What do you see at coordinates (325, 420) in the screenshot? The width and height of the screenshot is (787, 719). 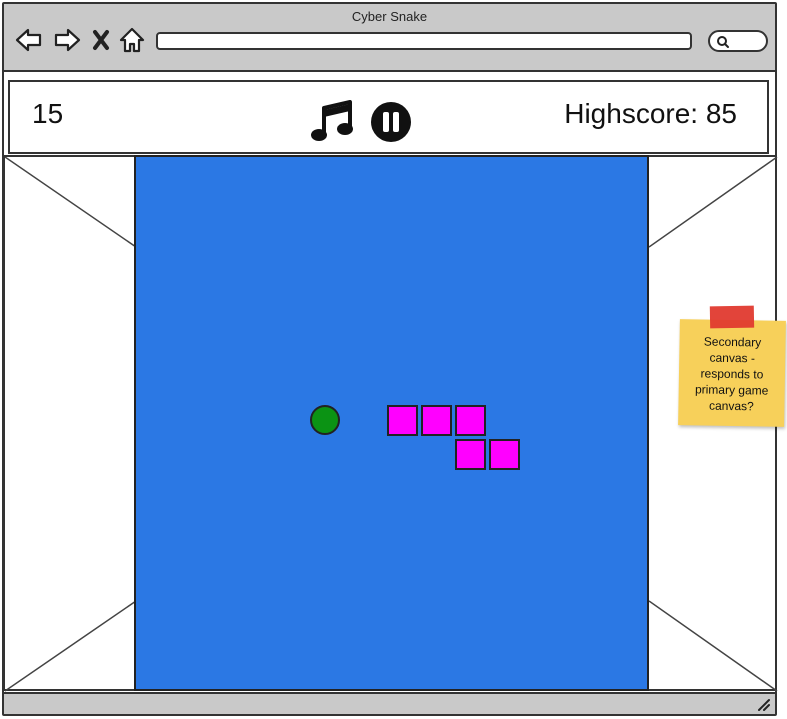 I see `food-pellet` at bounding box center [325, 420].